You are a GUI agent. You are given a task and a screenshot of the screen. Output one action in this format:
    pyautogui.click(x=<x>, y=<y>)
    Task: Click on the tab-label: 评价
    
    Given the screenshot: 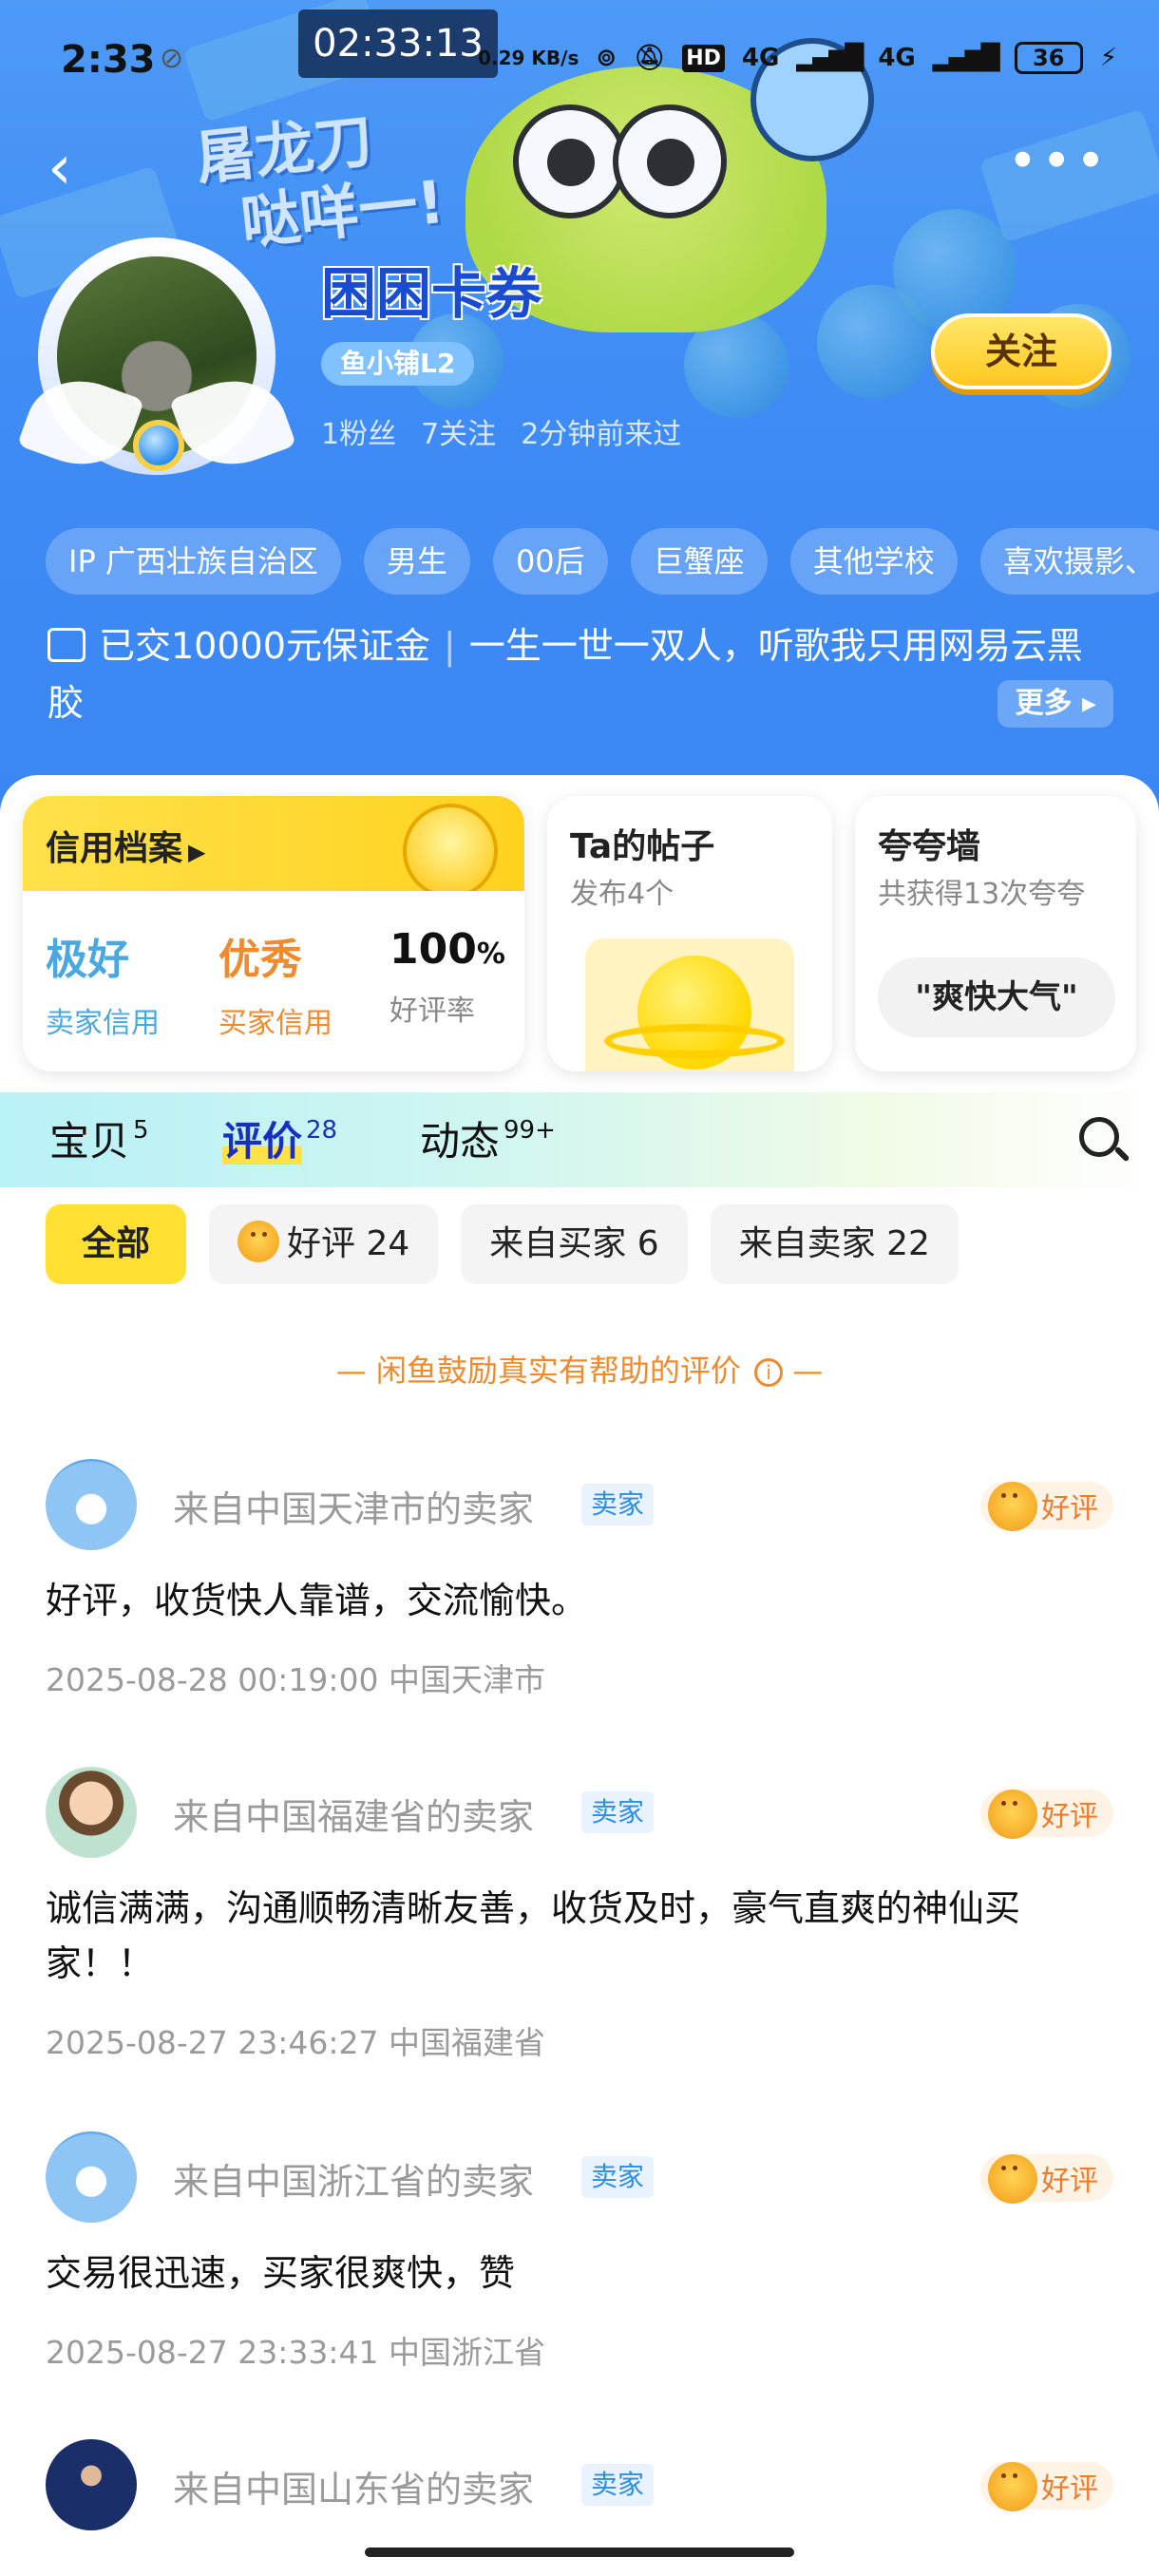 What is the action you would take?
    pyautogui.click(x=262, y=1141)
    